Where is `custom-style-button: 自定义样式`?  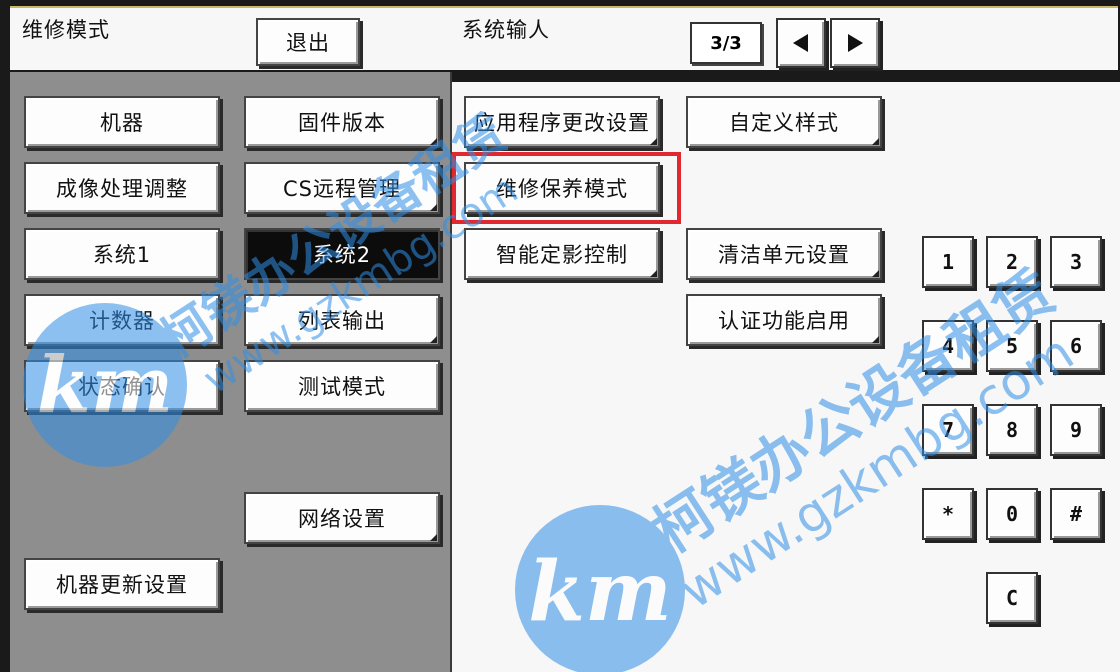 custom-style-button: 自定义样式 is located at coordinates (784, 122).